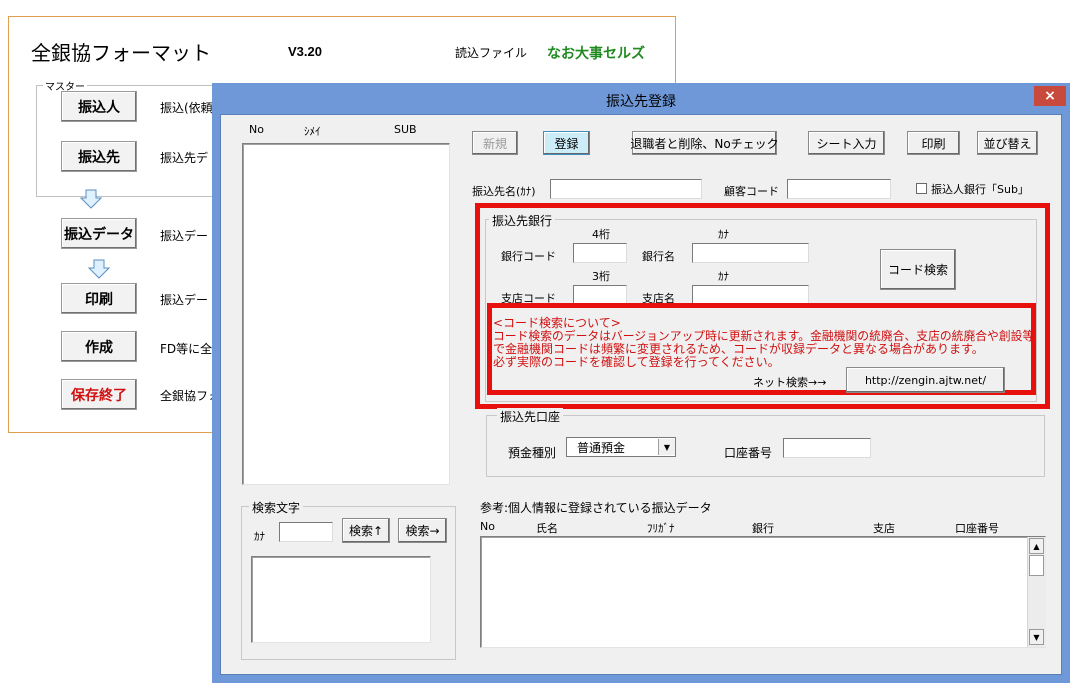  What do you see at coordinates (566, 143) in the screenshot?
I see `register-button: 登録` at bounding box center [566, 143].